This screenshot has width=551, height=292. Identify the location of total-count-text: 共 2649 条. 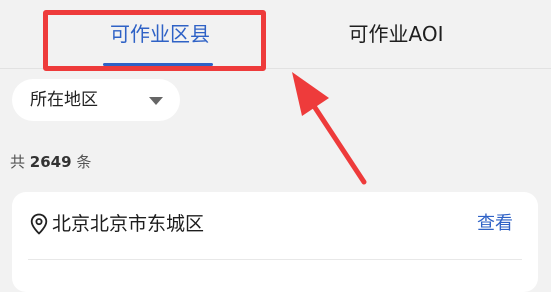
(50, 162).